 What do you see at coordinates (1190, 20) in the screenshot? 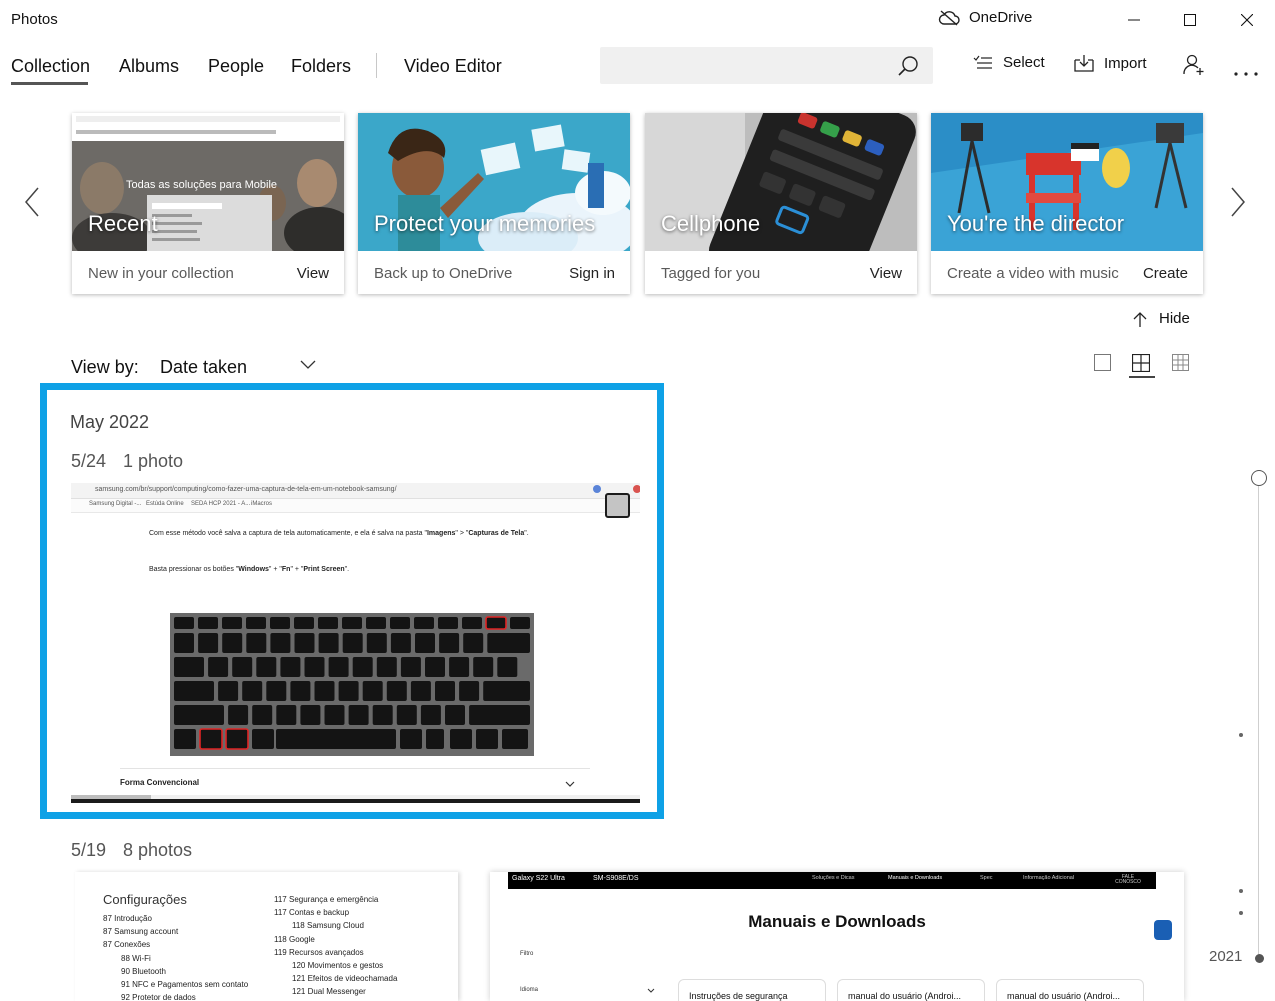
I see `maximize-button` at bounding box center [1190, 20].